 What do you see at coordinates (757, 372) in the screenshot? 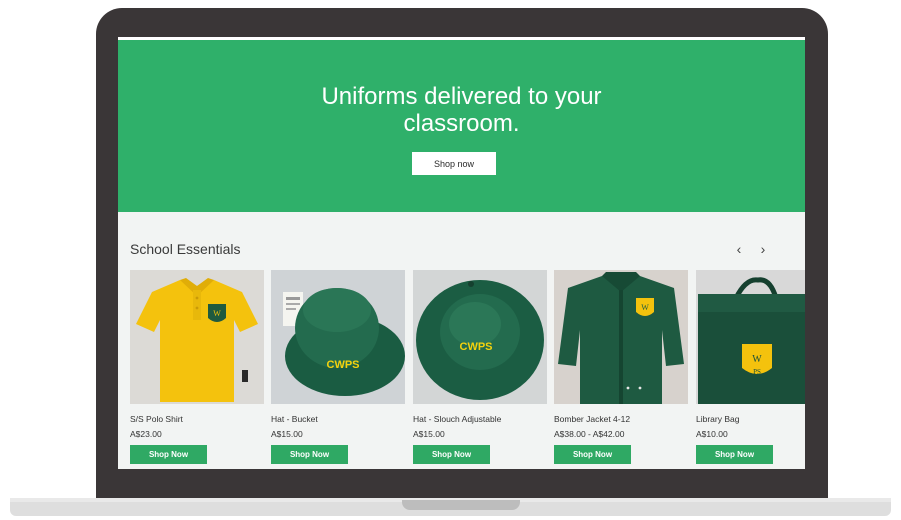
I see `svg-text: PS` at bounding box center [757, 372].